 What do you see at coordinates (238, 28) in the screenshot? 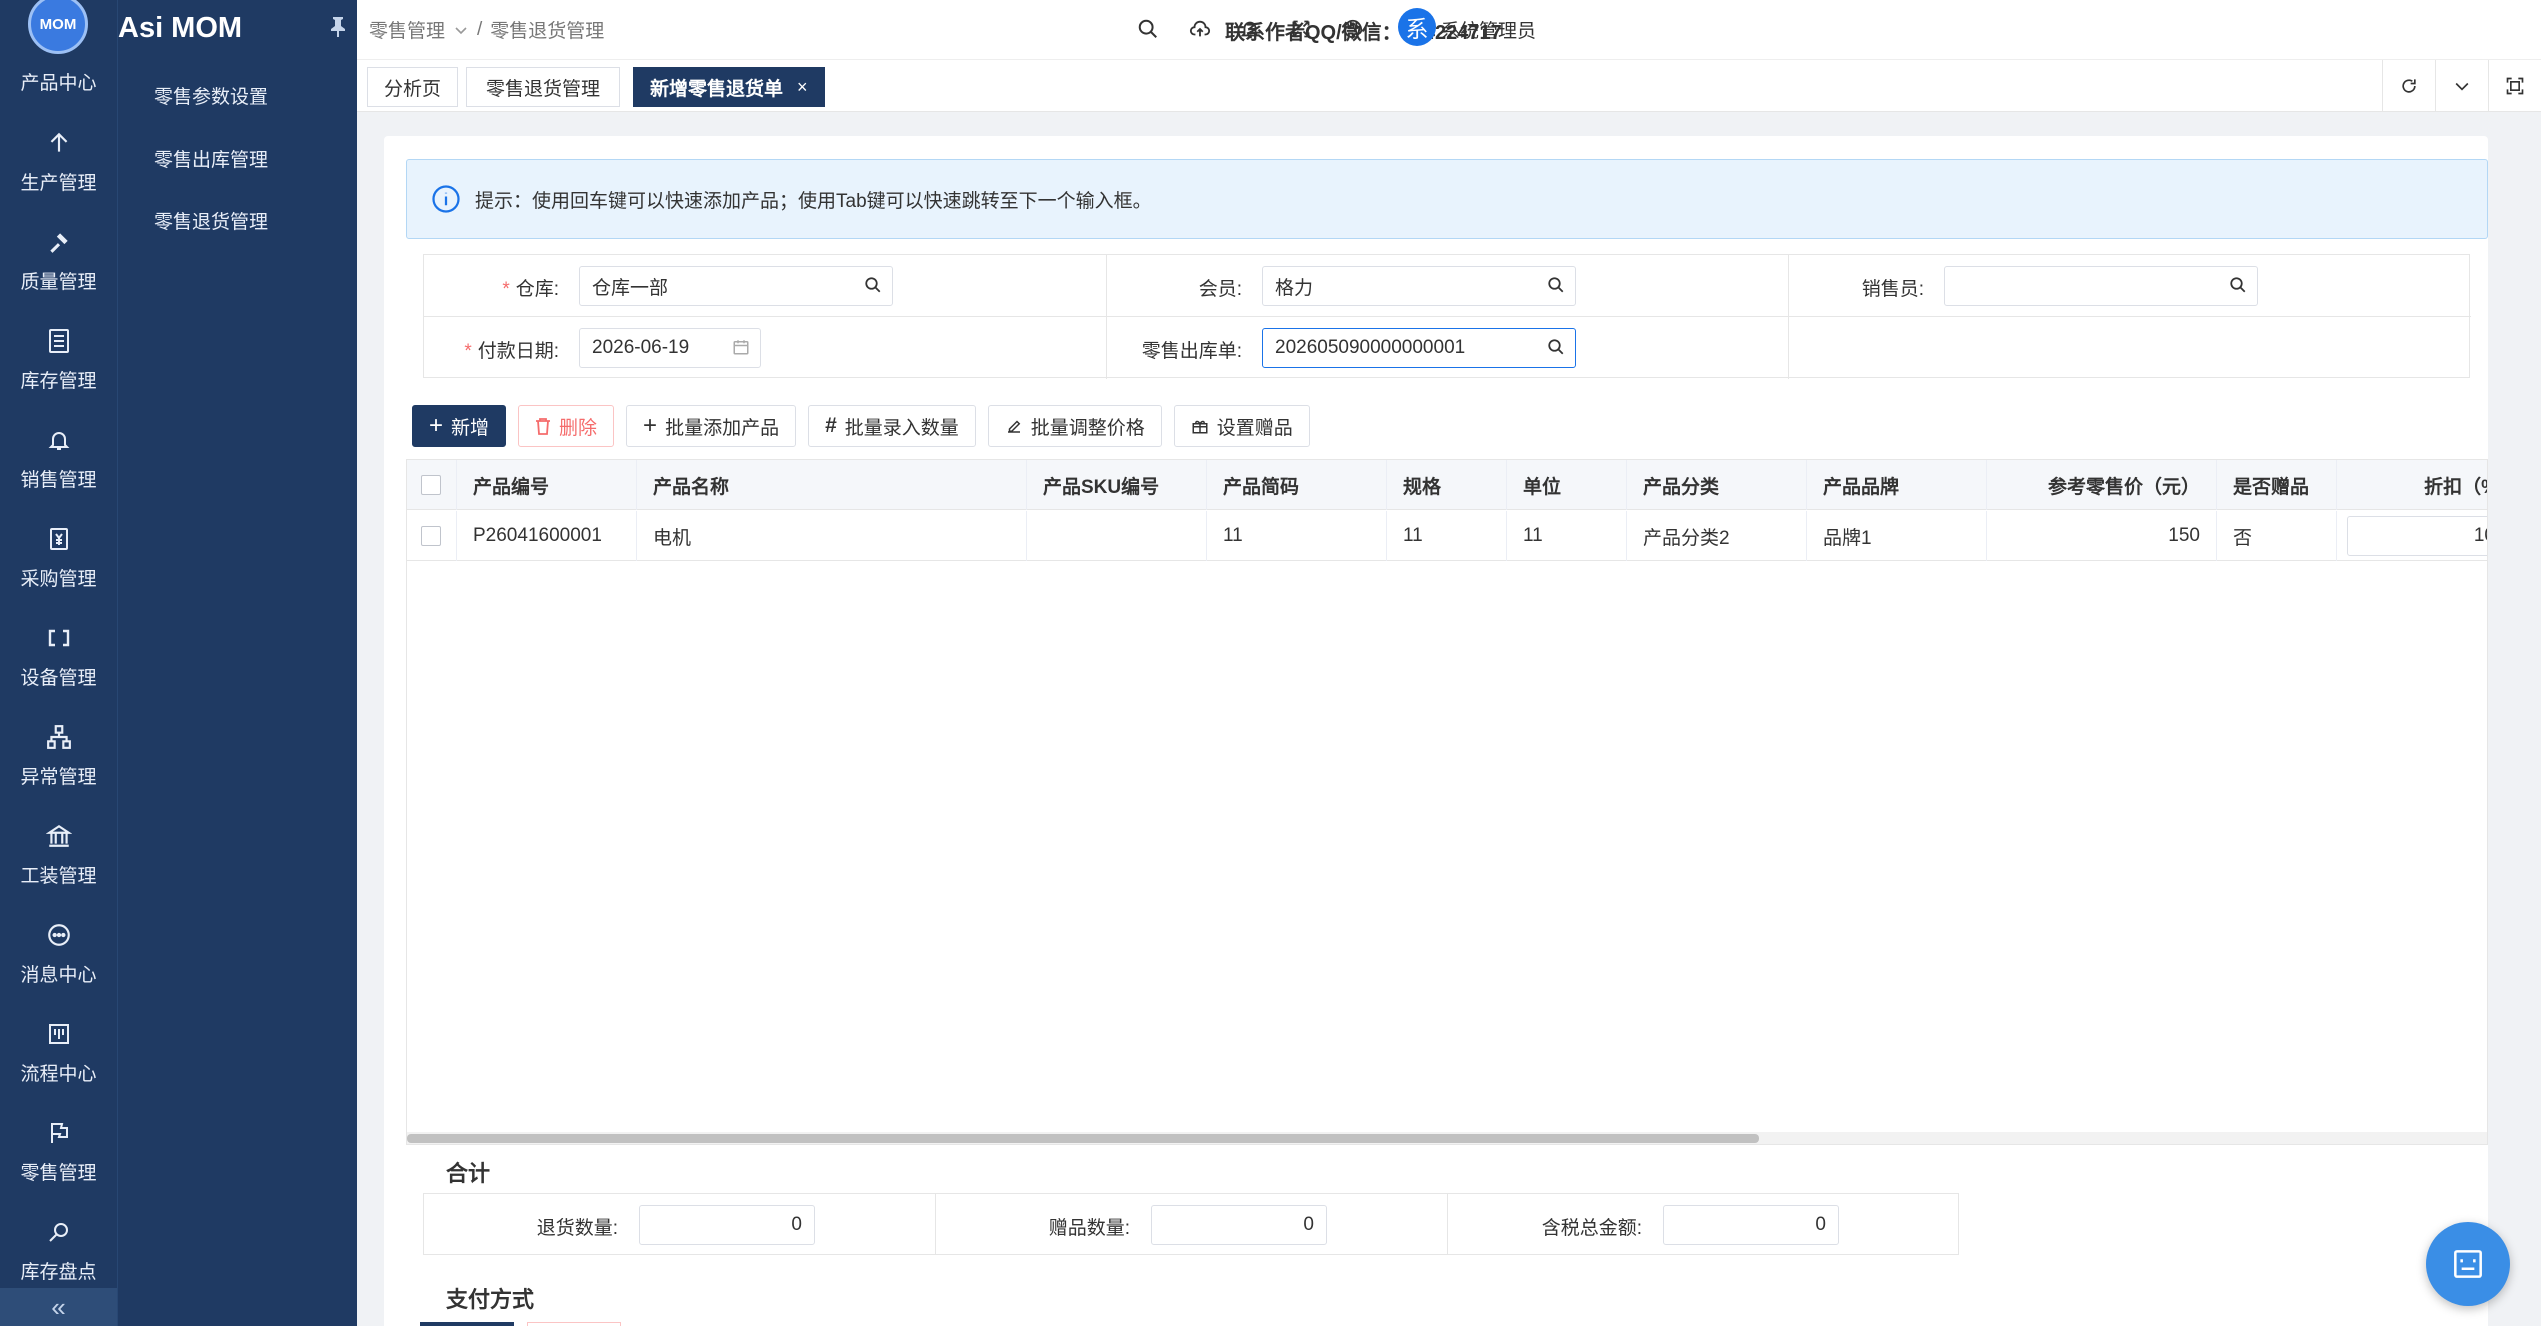
I see `app-title-wrap: Asi MOM` at bounding box center [238, 28].